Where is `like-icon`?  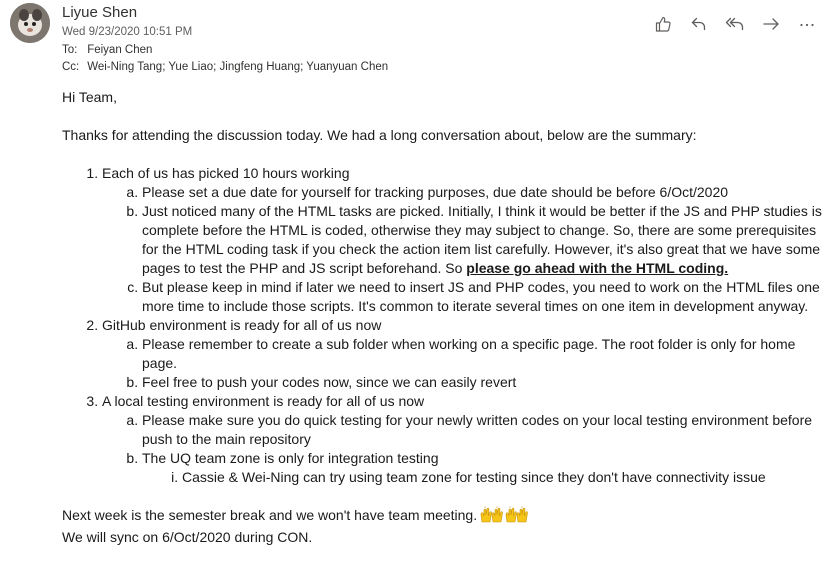
like-icon is located at coordinates (663, 24).